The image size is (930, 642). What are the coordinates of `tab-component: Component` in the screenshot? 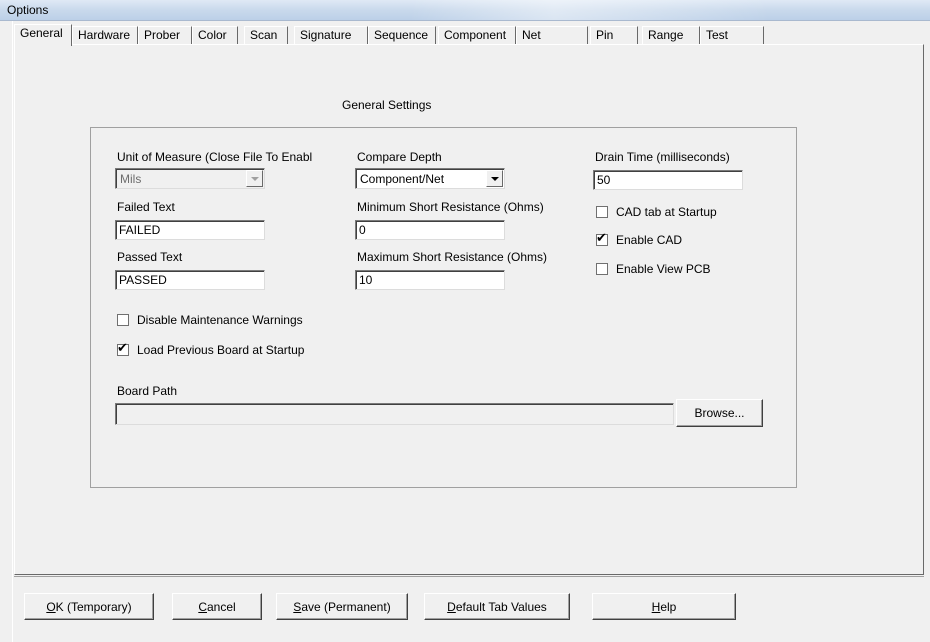 It's located at (477, 35).